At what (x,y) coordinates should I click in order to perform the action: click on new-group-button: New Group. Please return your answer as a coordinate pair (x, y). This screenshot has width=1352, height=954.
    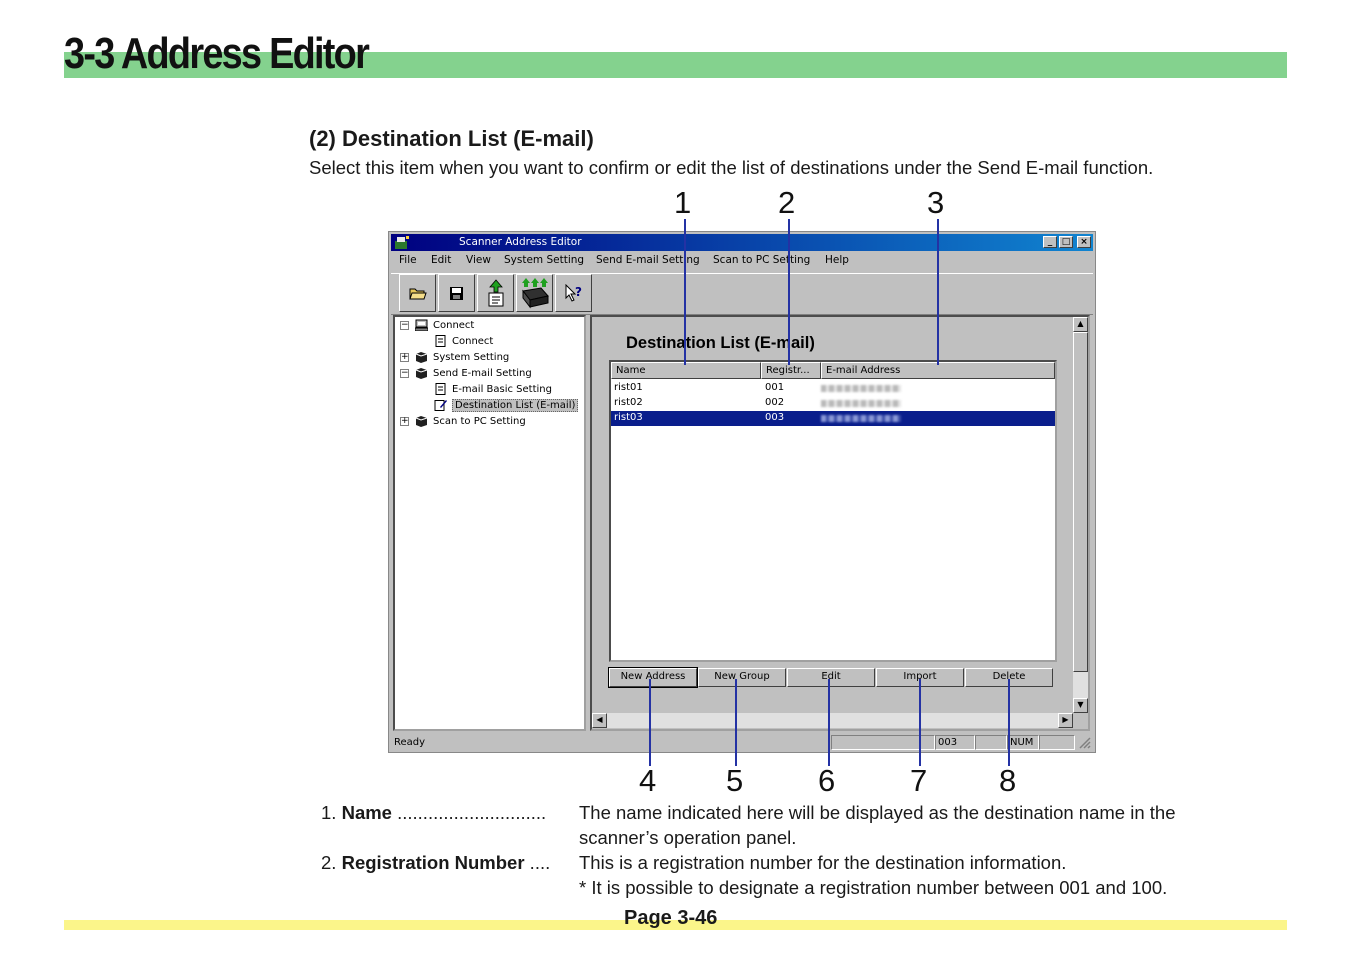
    Looking at the image, I should click on (742, 677).